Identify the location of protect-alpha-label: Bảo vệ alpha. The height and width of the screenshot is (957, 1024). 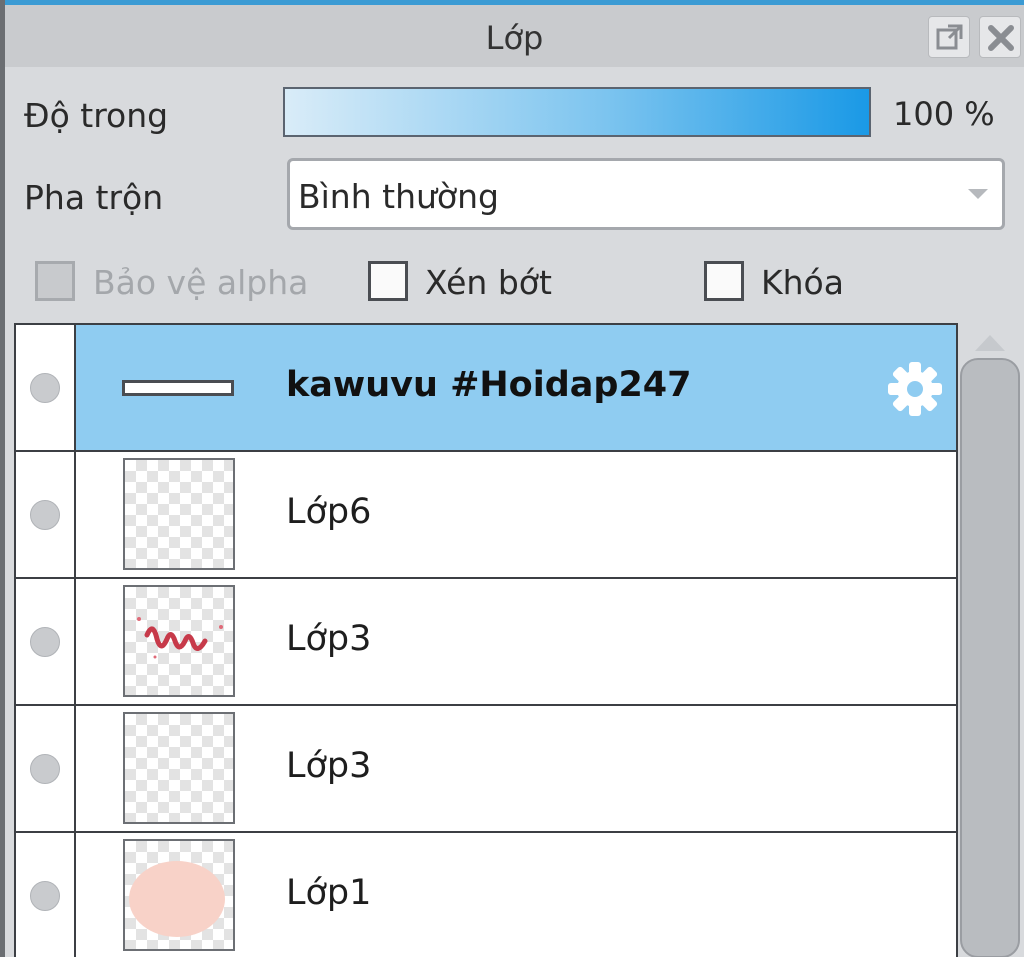
(201, 282).